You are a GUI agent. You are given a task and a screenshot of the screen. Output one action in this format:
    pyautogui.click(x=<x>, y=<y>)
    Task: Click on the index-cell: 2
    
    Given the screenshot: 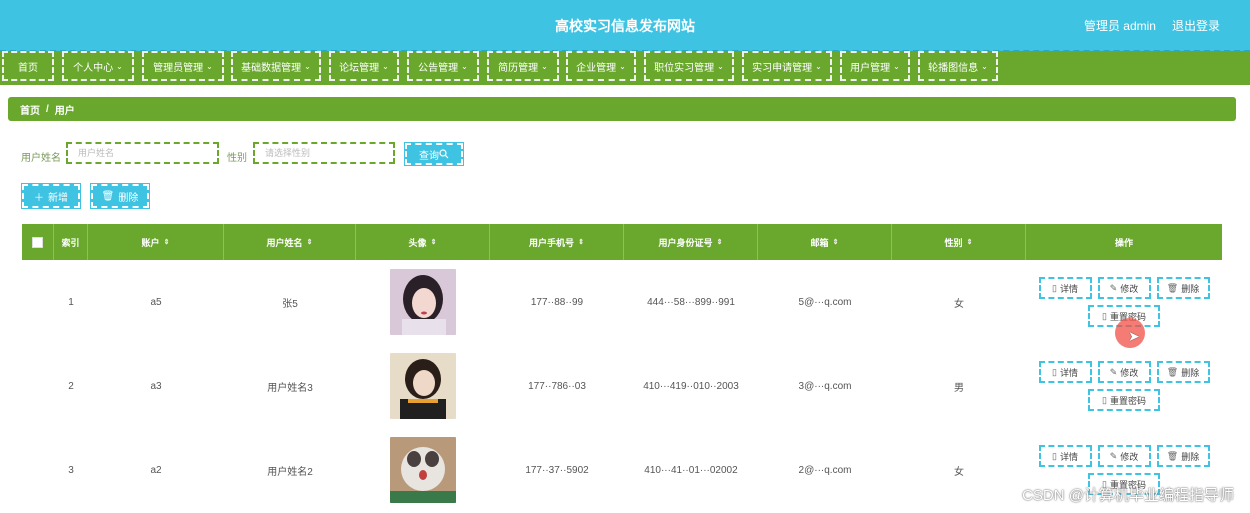 What is the action you would take?
    pyautogui.click(x=71, y=386)
    